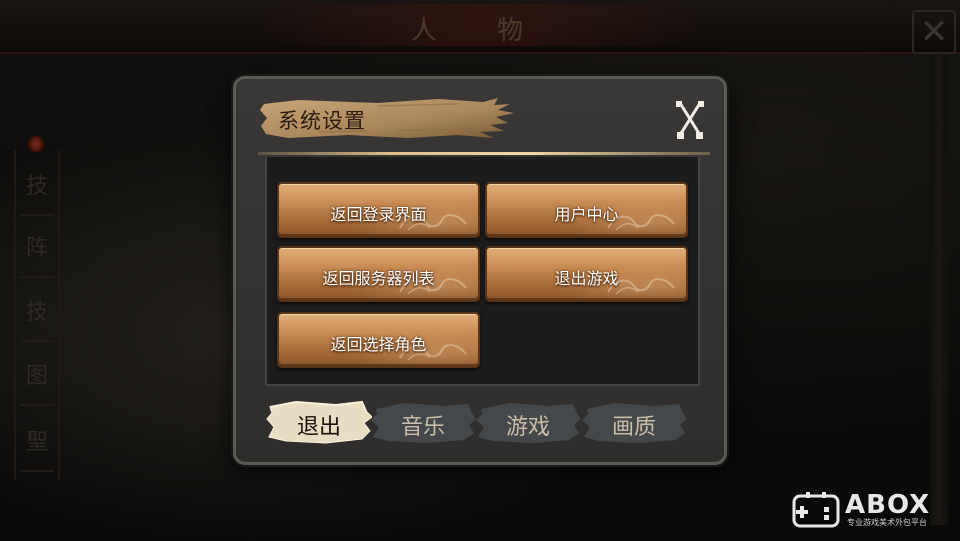 The height and width of the screenshot is (541, 960). I want to click on abox-tagline: 专业游戏美术外包平台, so click(887, 522).